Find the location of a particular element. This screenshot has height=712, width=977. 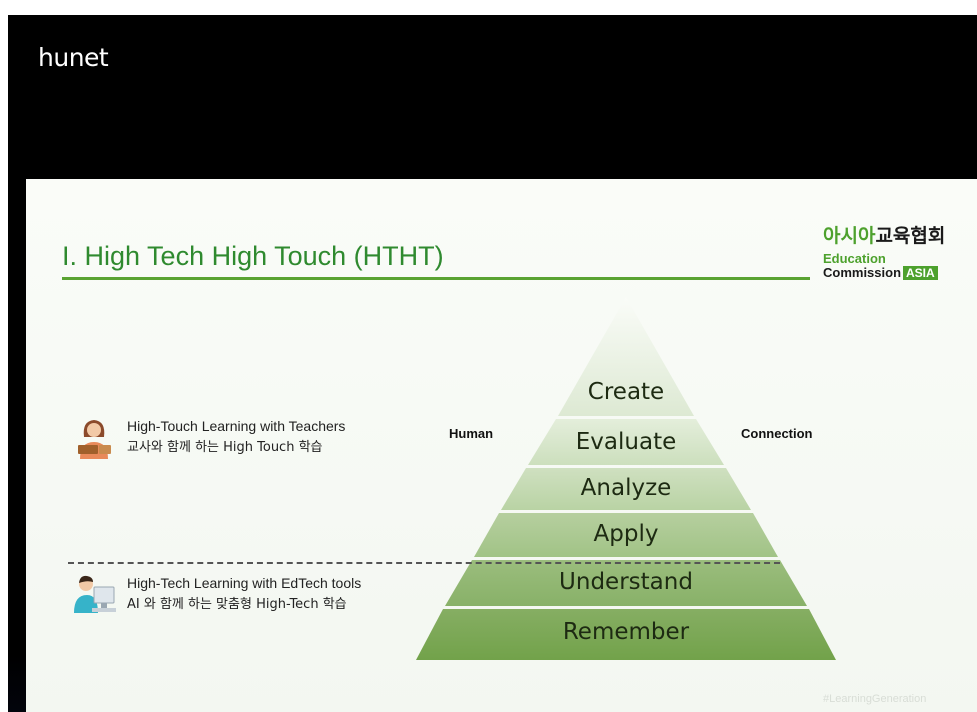

high-touch-line1: High-Touch Learning with Teachers is located at coordinates (236, 426).